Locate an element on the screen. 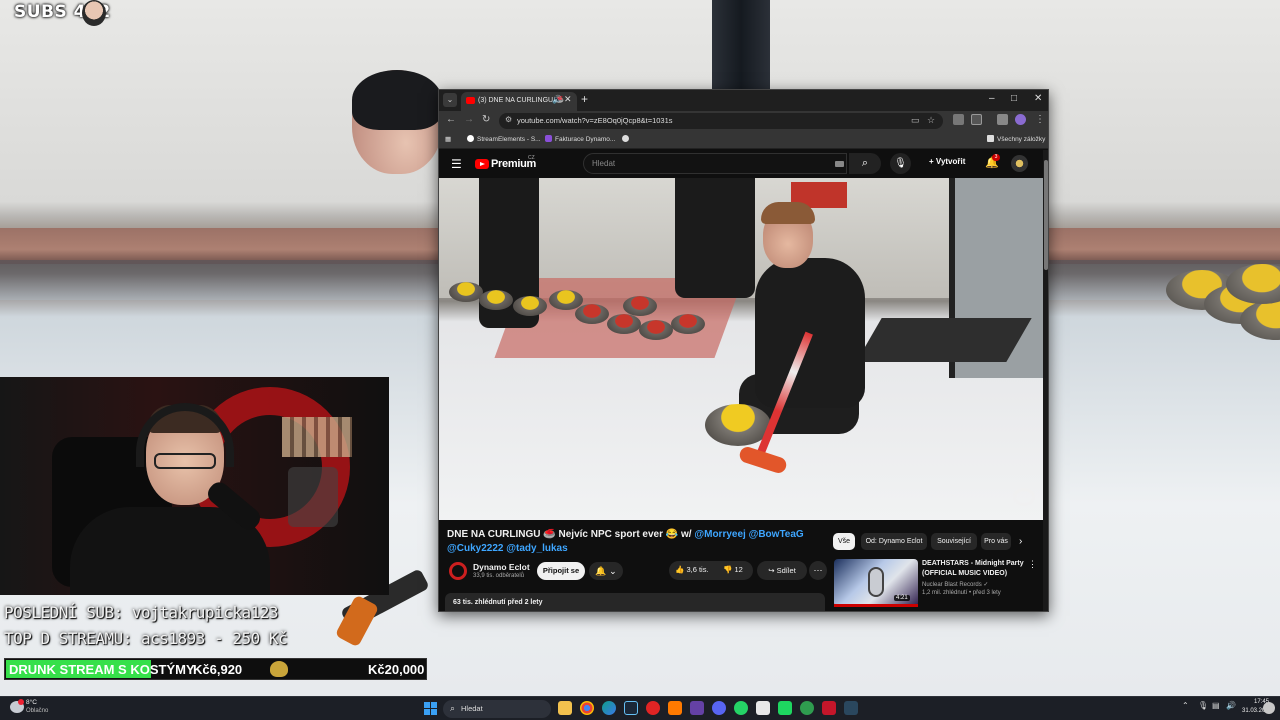 Image resolution: width=1280 pixels, height=720 pixels. extensions-puzzle-icon is located at coordinates (976, 119).